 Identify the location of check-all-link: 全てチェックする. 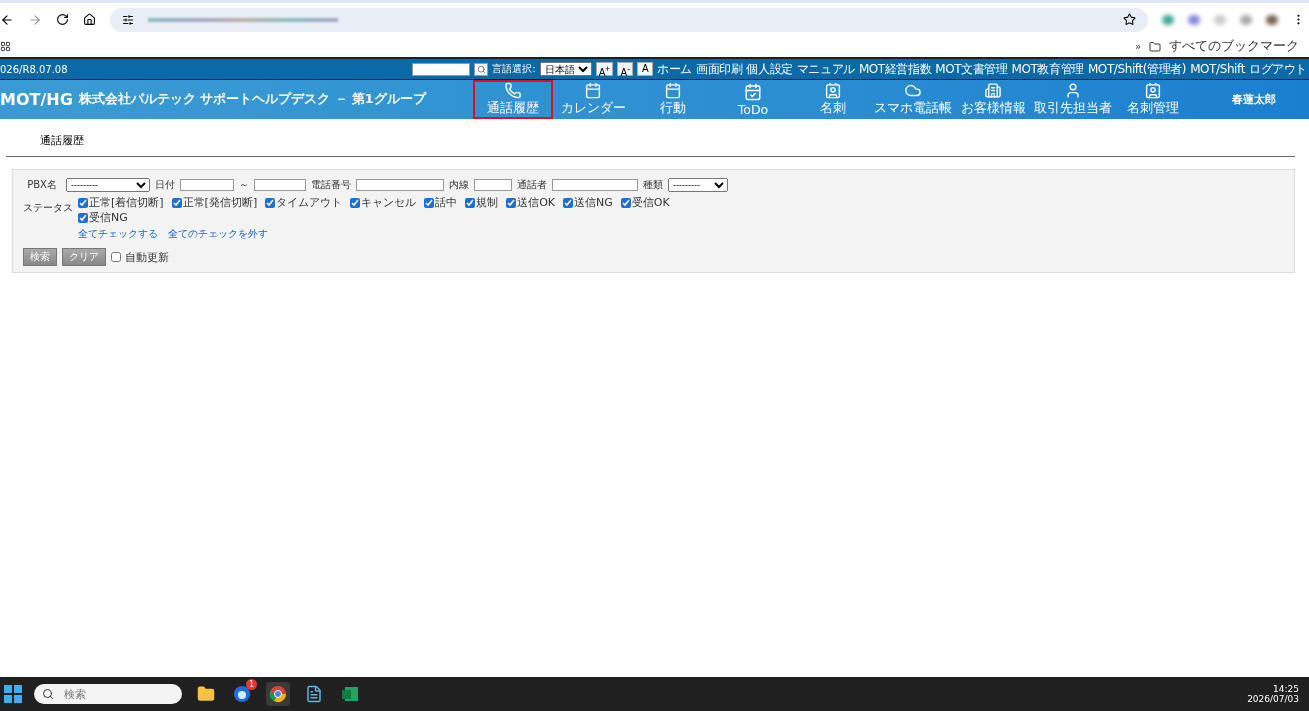
(118, 234).